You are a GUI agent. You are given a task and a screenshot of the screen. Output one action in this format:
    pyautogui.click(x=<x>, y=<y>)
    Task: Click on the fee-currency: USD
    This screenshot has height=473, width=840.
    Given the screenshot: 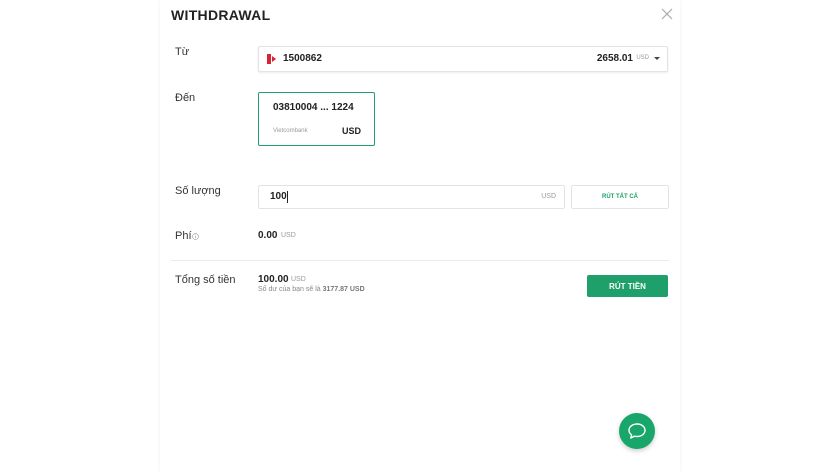 What is the action you would take?
    pyautogui.click(x=288, y=235)
    